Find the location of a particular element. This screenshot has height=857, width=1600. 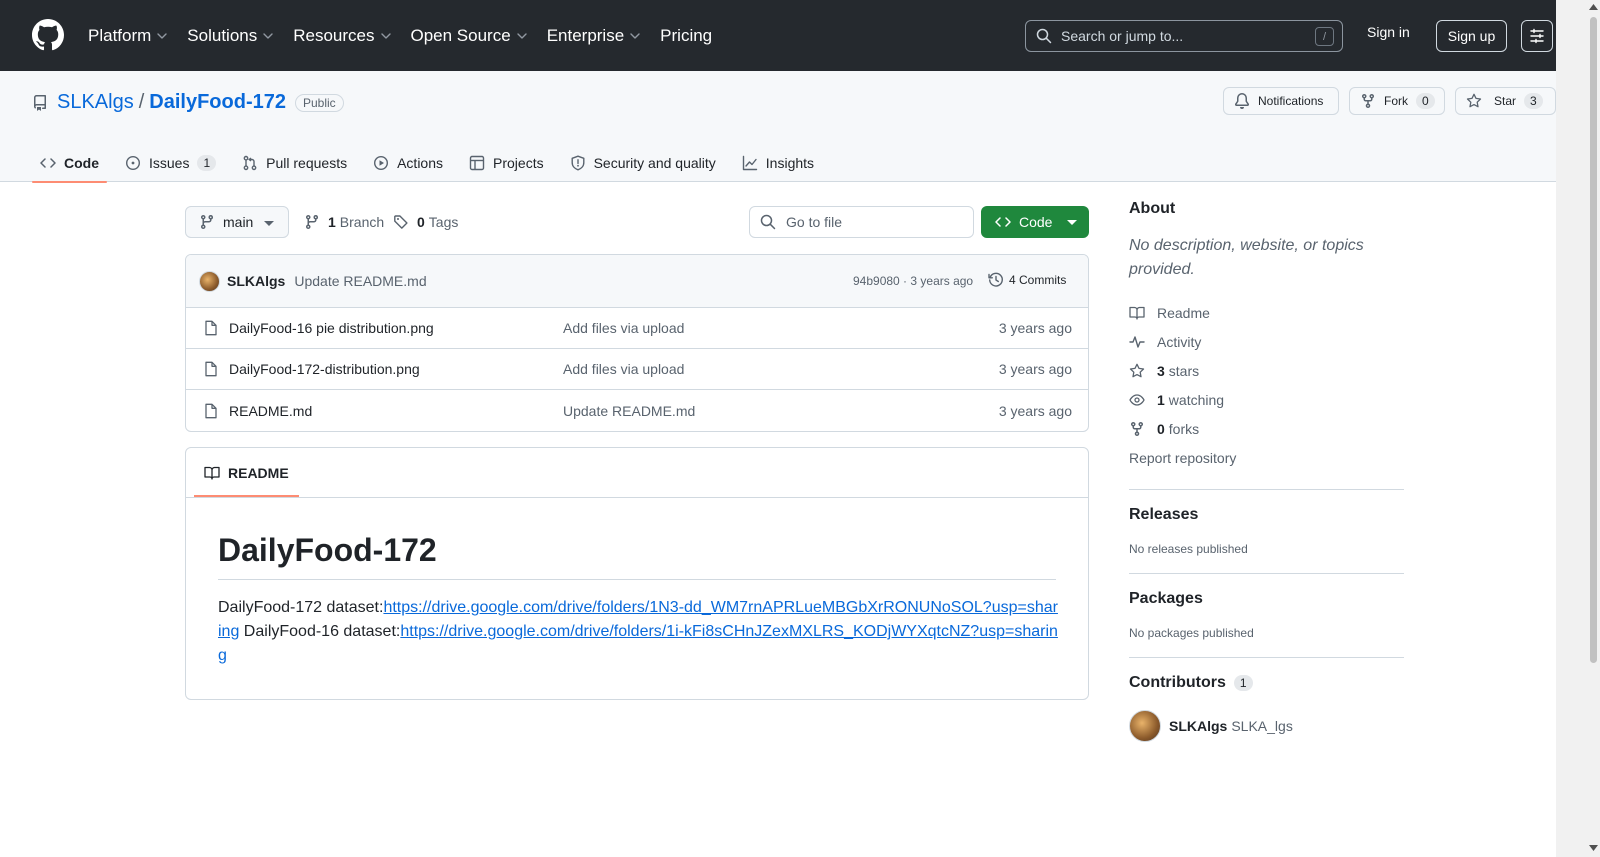

contributors-heading: Contributors 1 is located at coordinates (1266, 683).